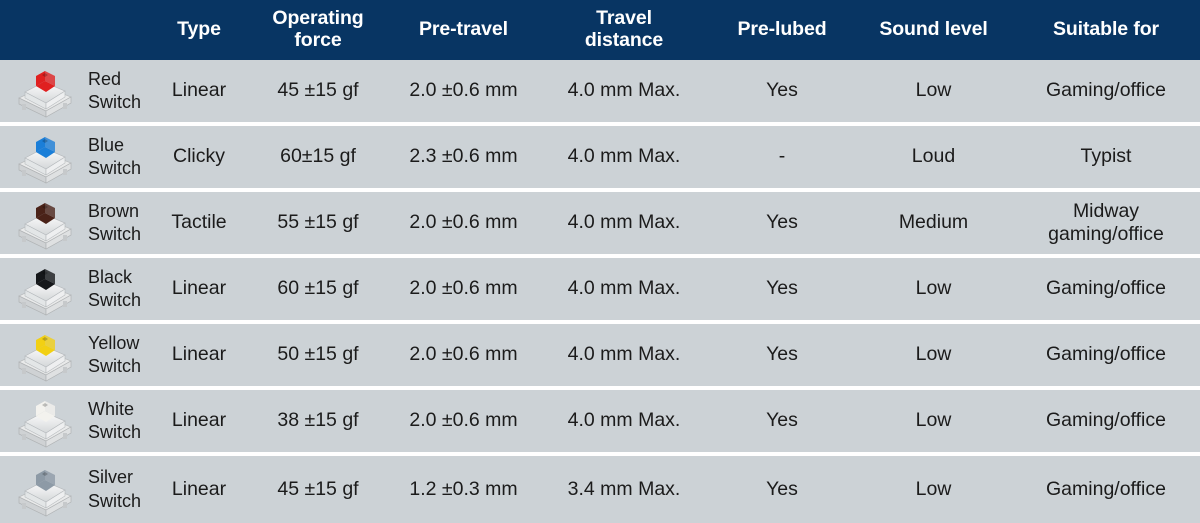 The image size is (1200, 523). What do you see at coordinates (318, 288) in the screenshot?
I see `cell-operating-force: 60 ±15 gf` at bounding box center [318, 288].